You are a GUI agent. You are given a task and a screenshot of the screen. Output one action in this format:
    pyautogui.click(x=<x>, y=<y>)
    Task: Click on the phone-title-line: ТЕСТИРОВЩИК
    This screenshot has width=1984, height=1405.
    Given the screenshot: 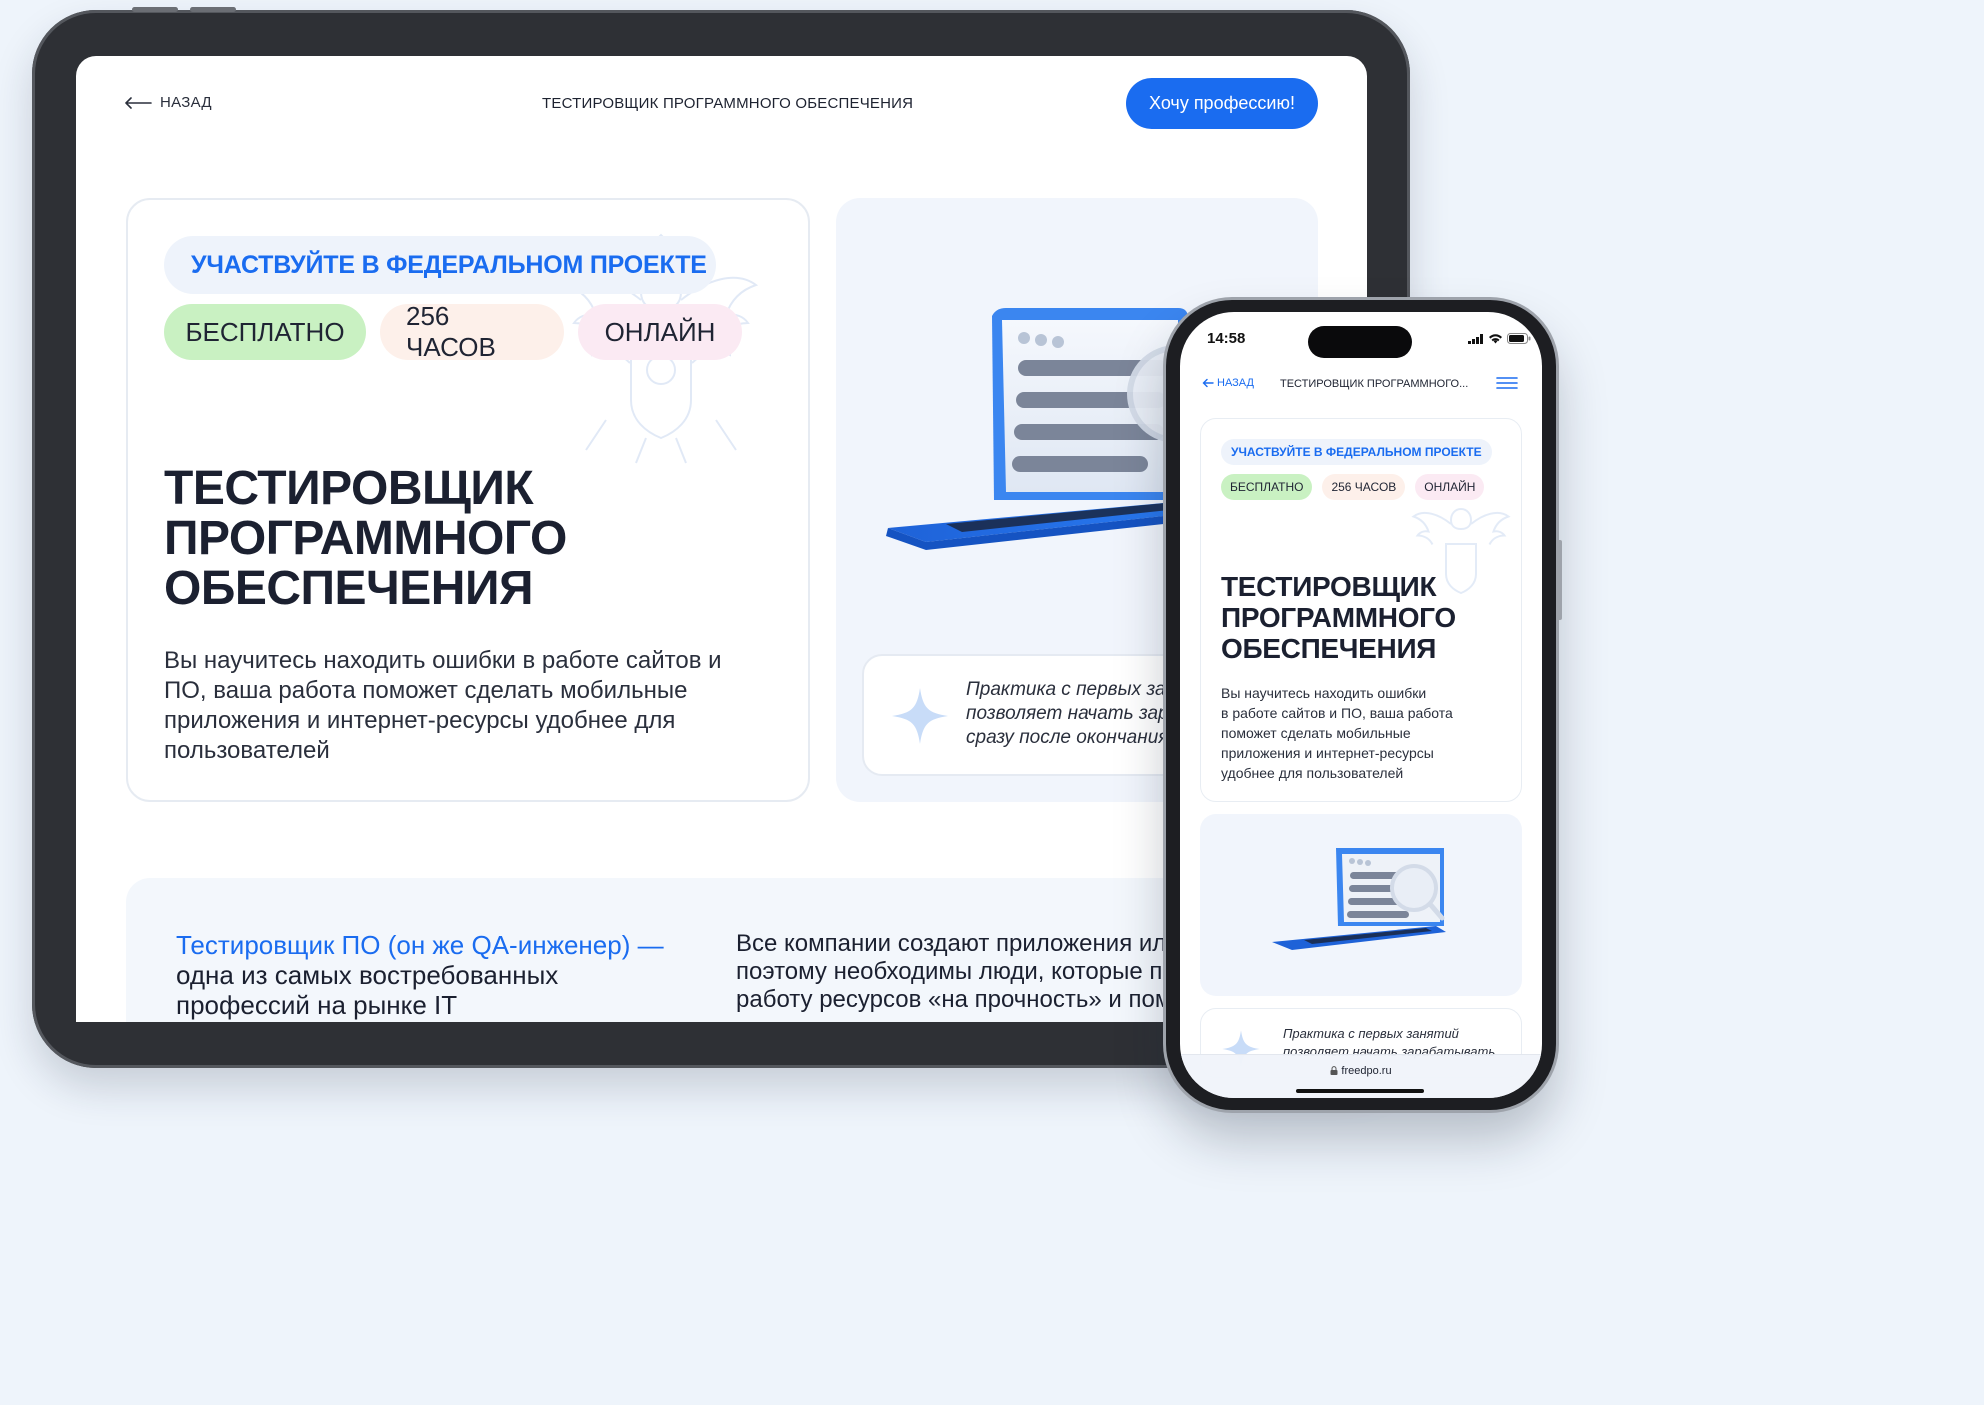 What is the action you would take?
    pyautogui.click(x=1329, y=586)
    